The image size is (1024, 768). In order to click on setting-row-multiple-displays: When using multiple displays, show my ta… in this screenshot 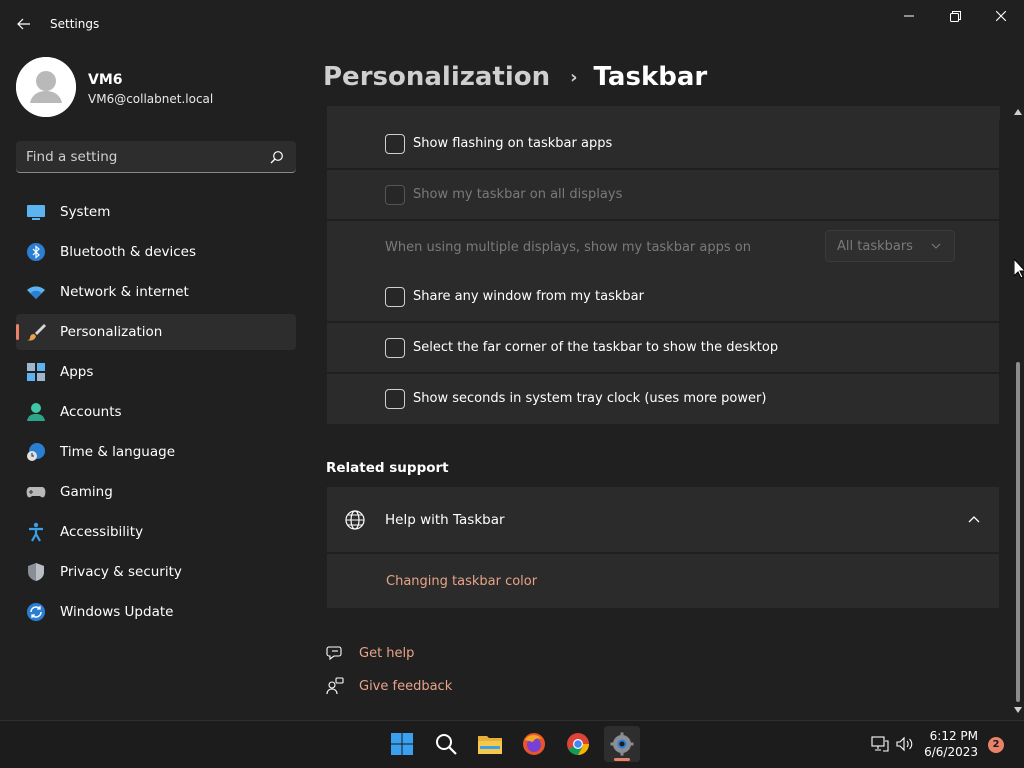, I will do `click(663, 247)`.